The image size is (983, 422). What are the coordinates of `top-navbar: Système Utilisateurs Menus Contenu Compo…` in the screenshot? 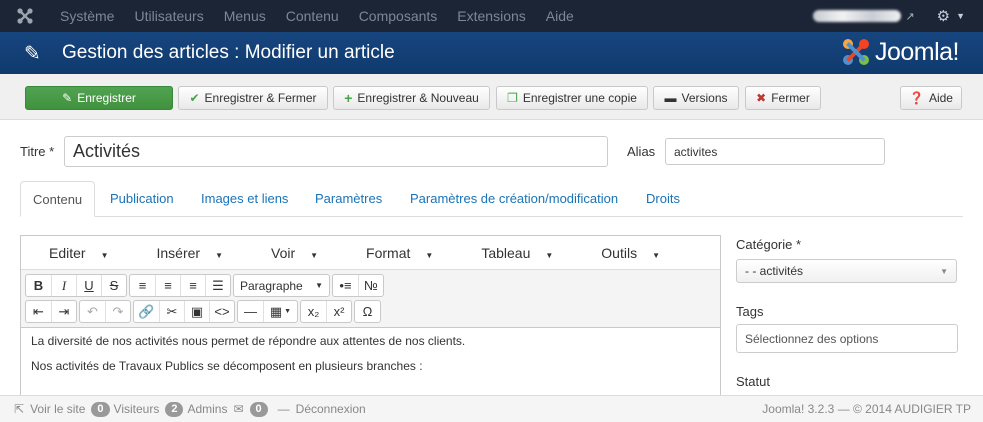 It's located at (491, 16).